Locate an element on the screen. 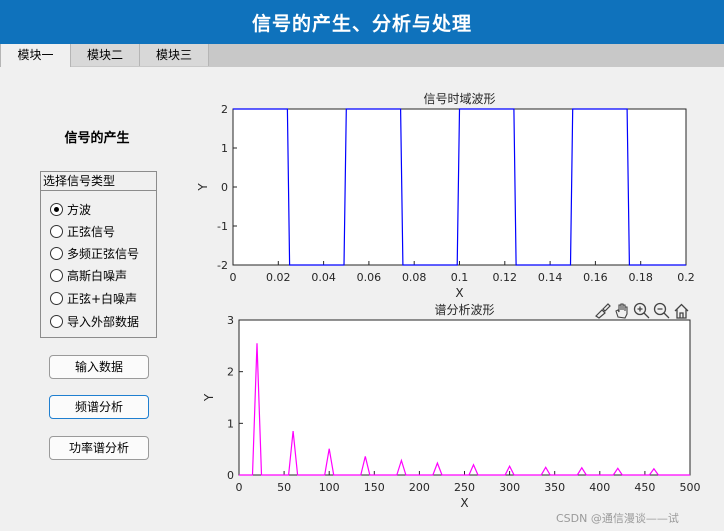 The width and height of the screenshot is (724, 531). tab-module-2: 模块二 is located at coordinates (105, 55).